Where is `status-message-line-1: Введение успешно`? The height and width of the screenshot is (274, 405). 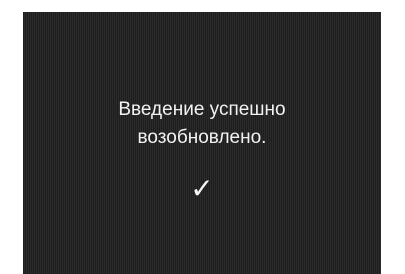 status-message-line-1: Введение успешно is located at coordinates (202, 109).